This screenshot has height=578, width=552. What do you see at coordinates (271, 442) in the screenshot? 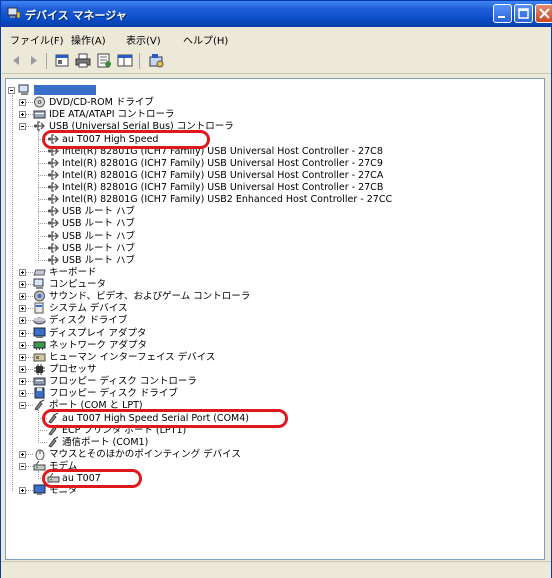
I see `tree-device: 通信ポート (COM1)` at bounding box center [271, 442].